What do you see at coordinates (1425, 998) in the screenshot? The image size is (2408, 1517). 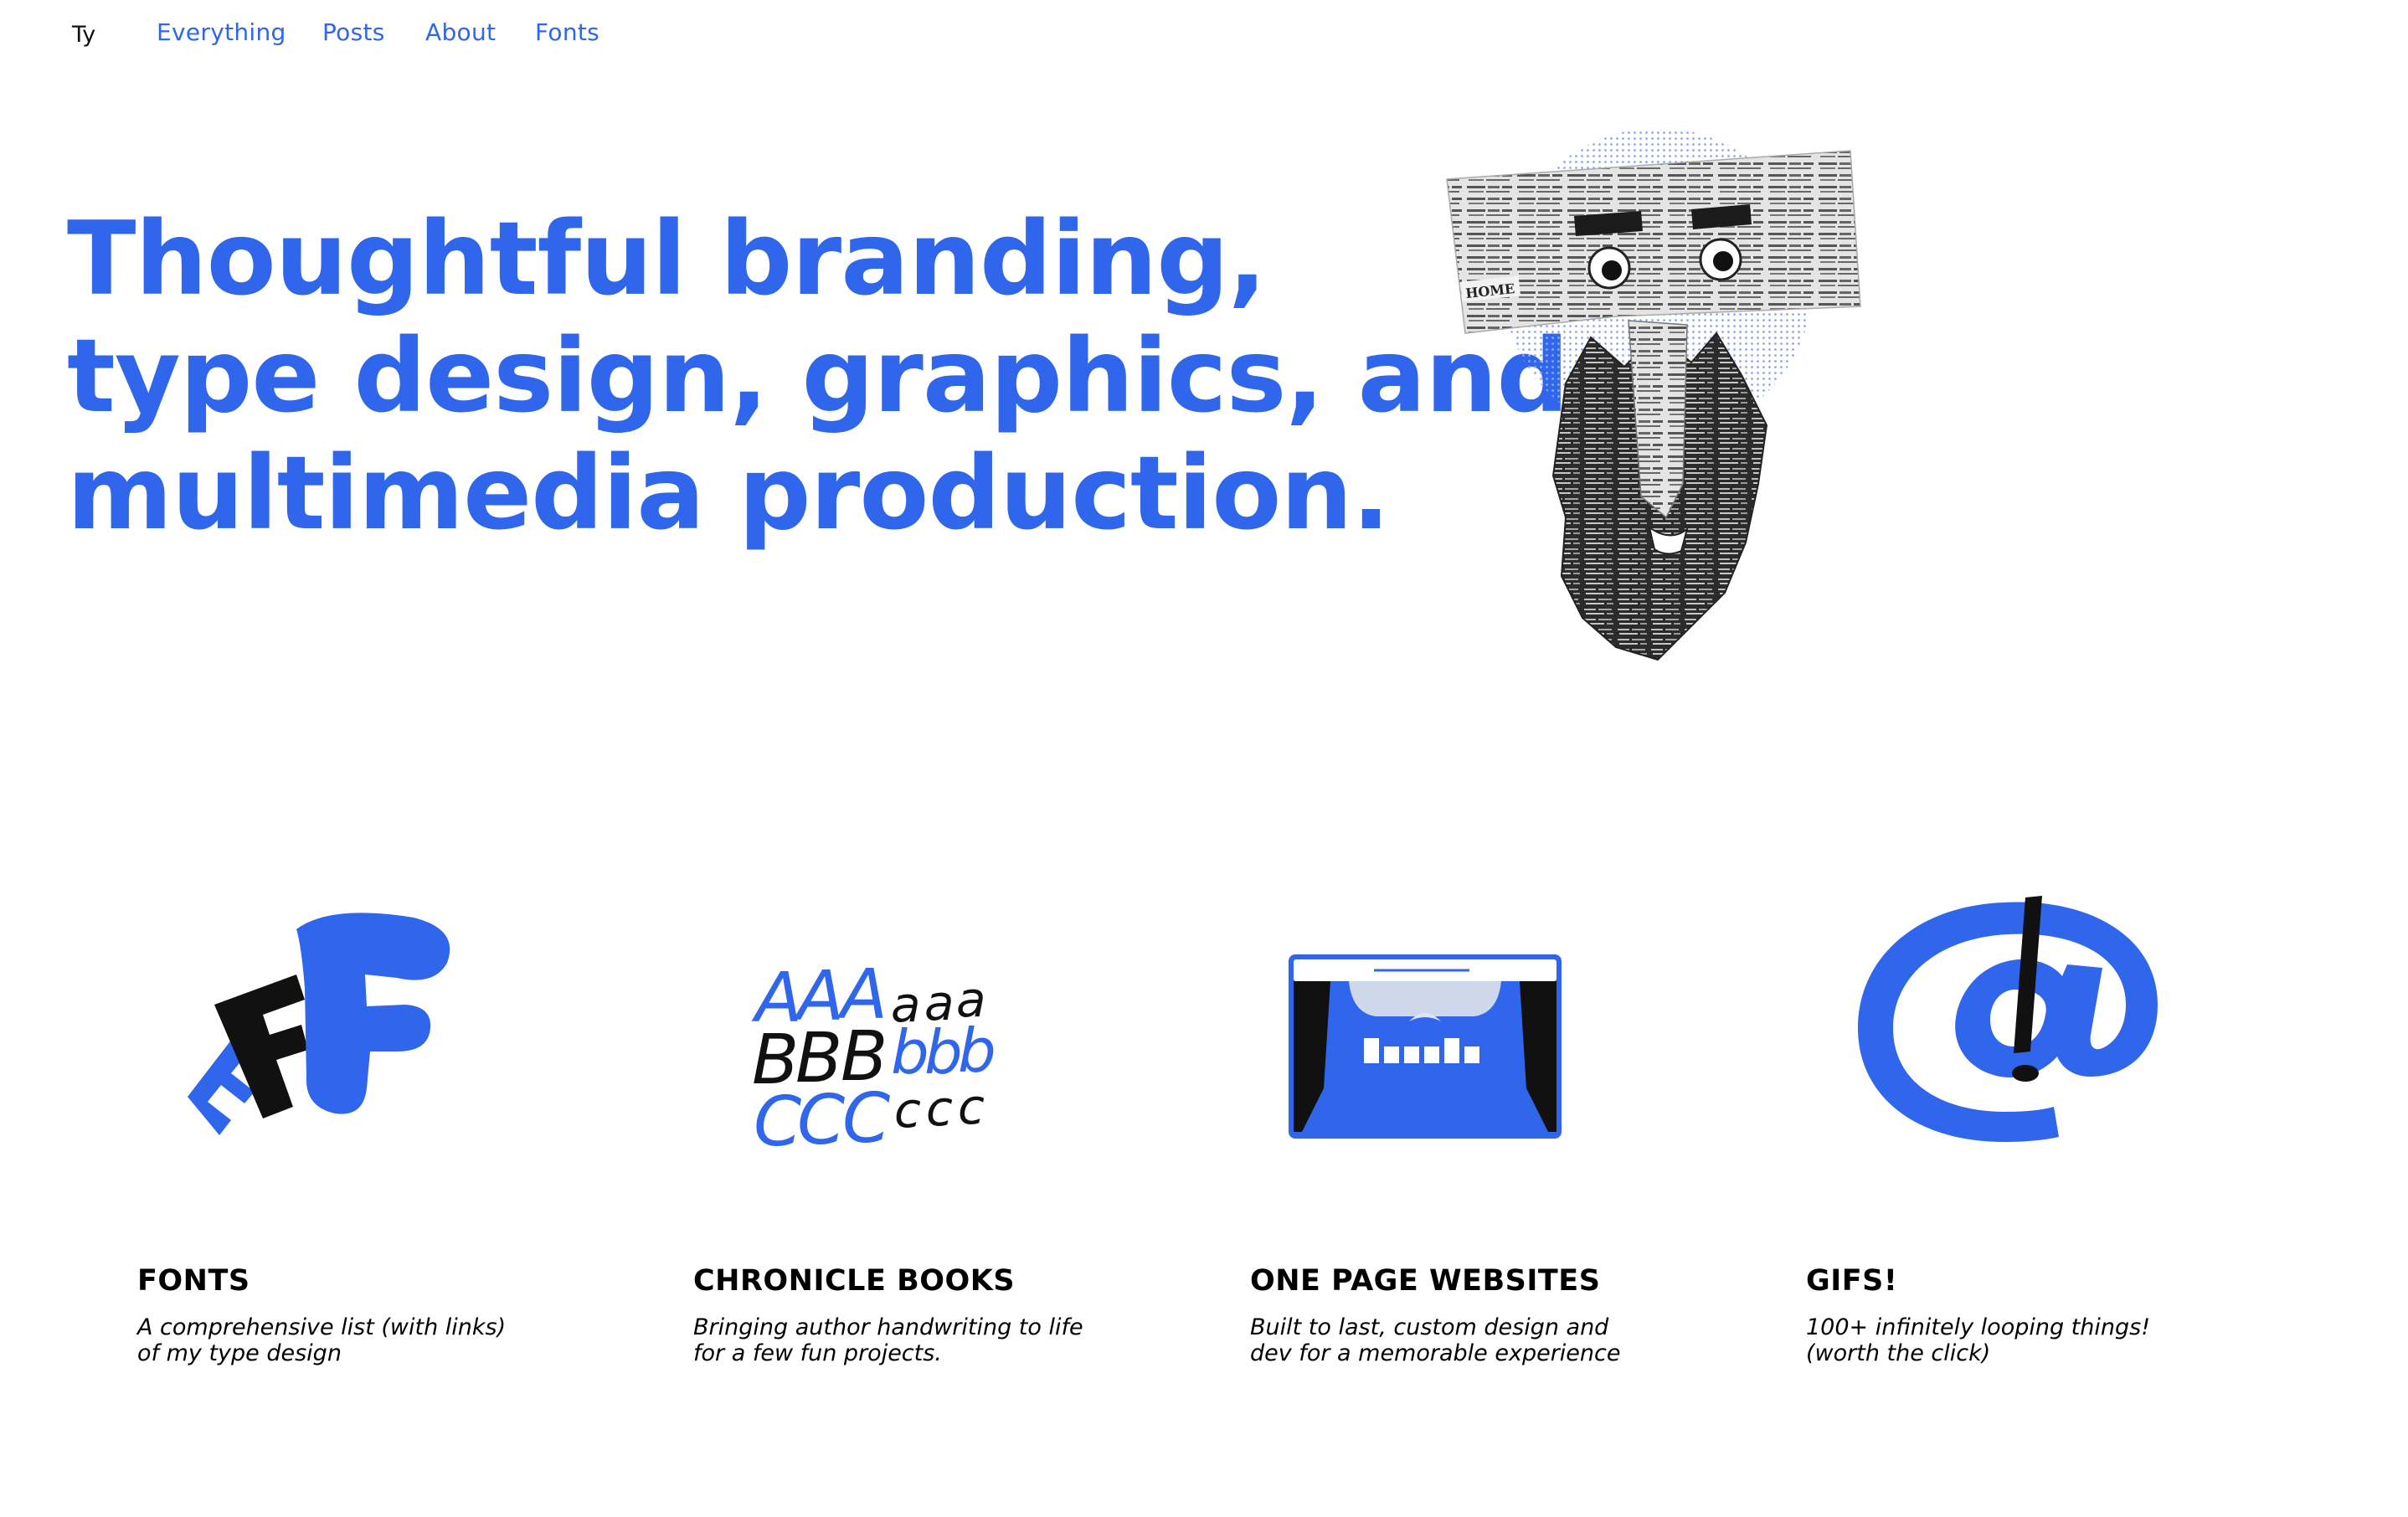 I see `browser-hero-shape` at bounding box center [1425, 998].